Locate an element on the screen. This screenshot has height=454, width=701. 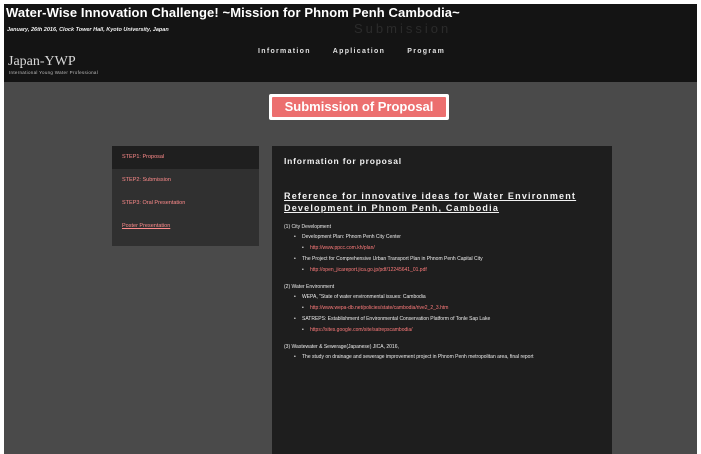
section-title: (1) City Development is located at coordinates (307, 227).